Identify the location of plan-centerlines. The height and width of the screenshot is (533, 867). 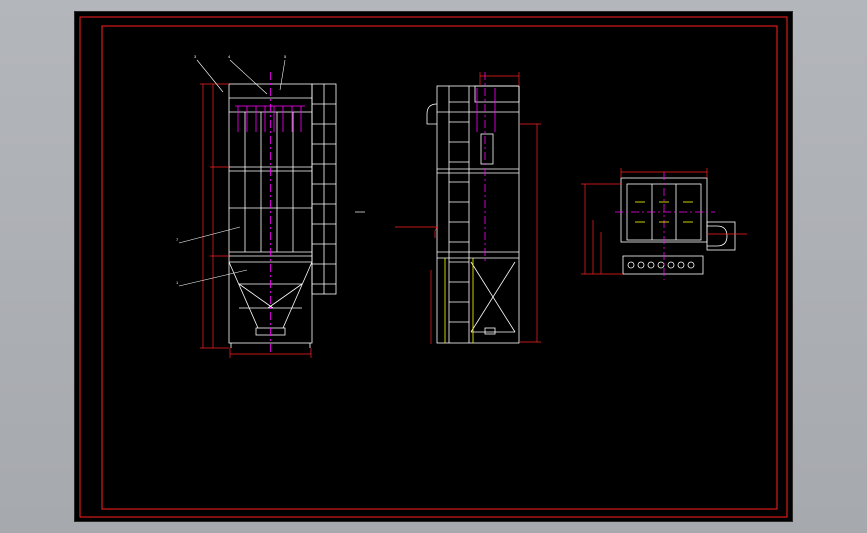
(665, 226).